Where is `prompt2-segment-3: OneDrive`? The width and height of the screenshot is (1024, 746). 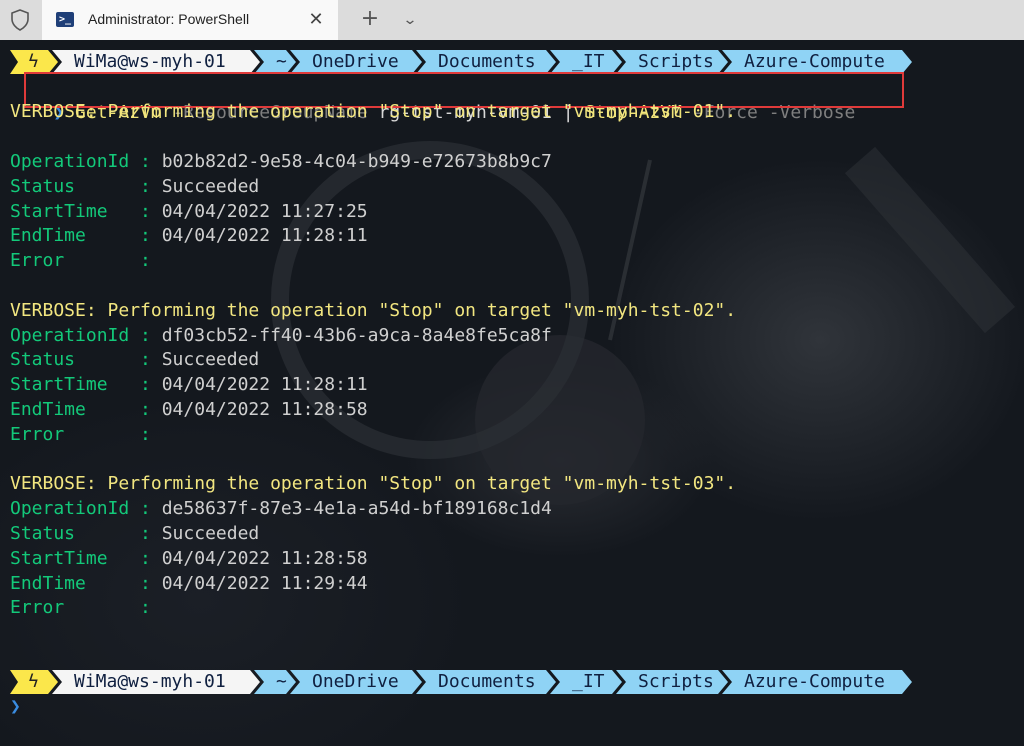
prompt2-segment-3: OneDrive is located at coordinates (356, 682).